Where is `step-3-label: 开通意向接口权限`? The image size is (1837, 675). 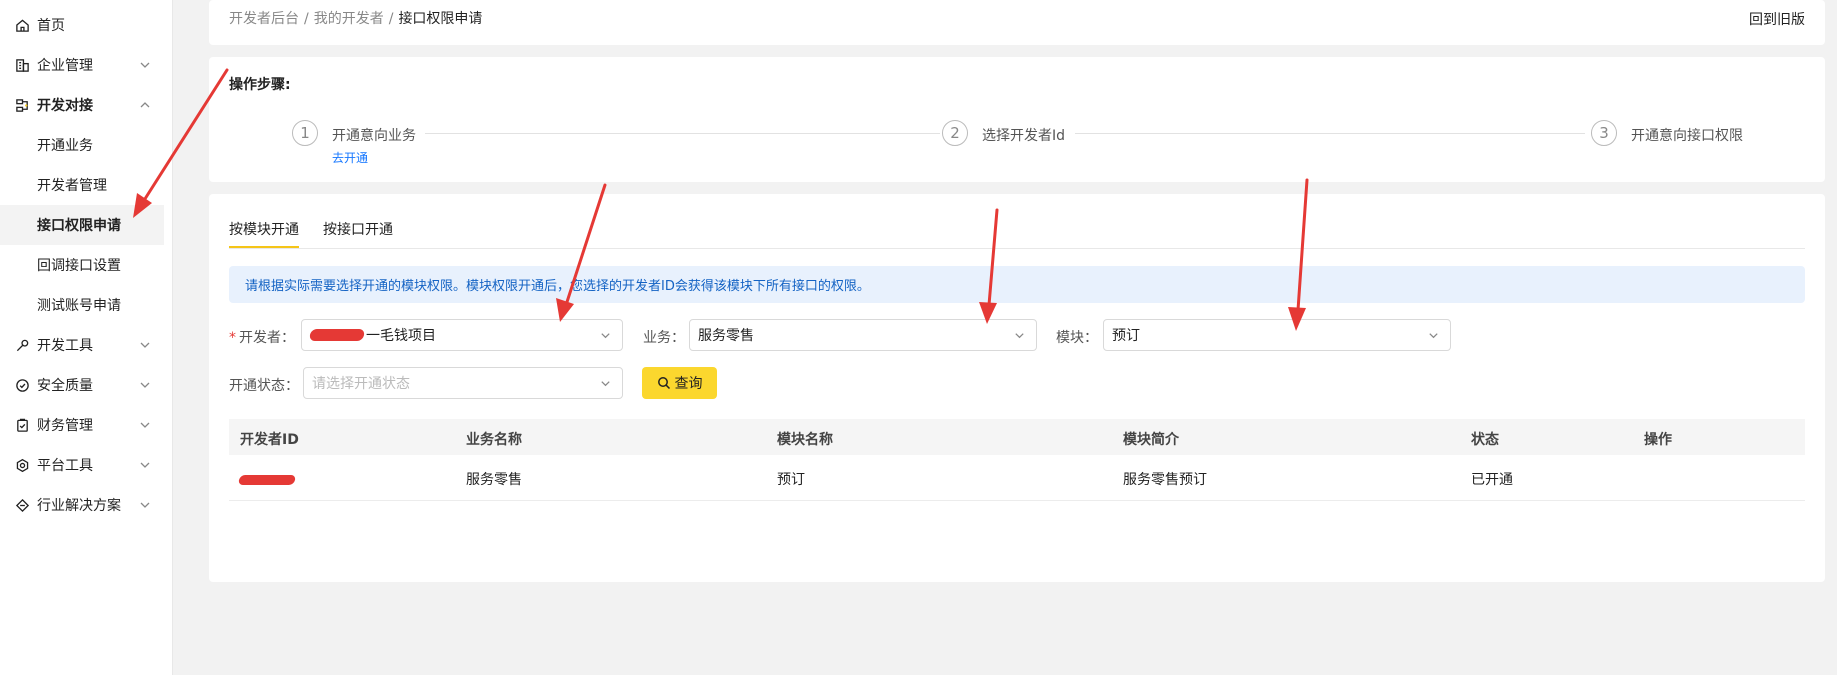 step-3-label: 开通意向接口权限 is located at coordinates (1687, 136).